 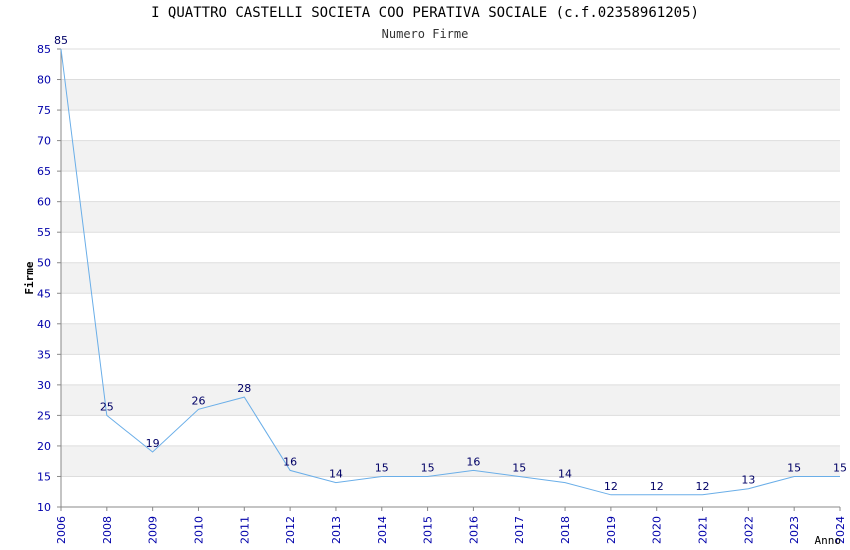 What do you see at coordinates (107, 530) in the screenshot?
I see `x-tick-label: 2008` at bounding box center [107, 530].